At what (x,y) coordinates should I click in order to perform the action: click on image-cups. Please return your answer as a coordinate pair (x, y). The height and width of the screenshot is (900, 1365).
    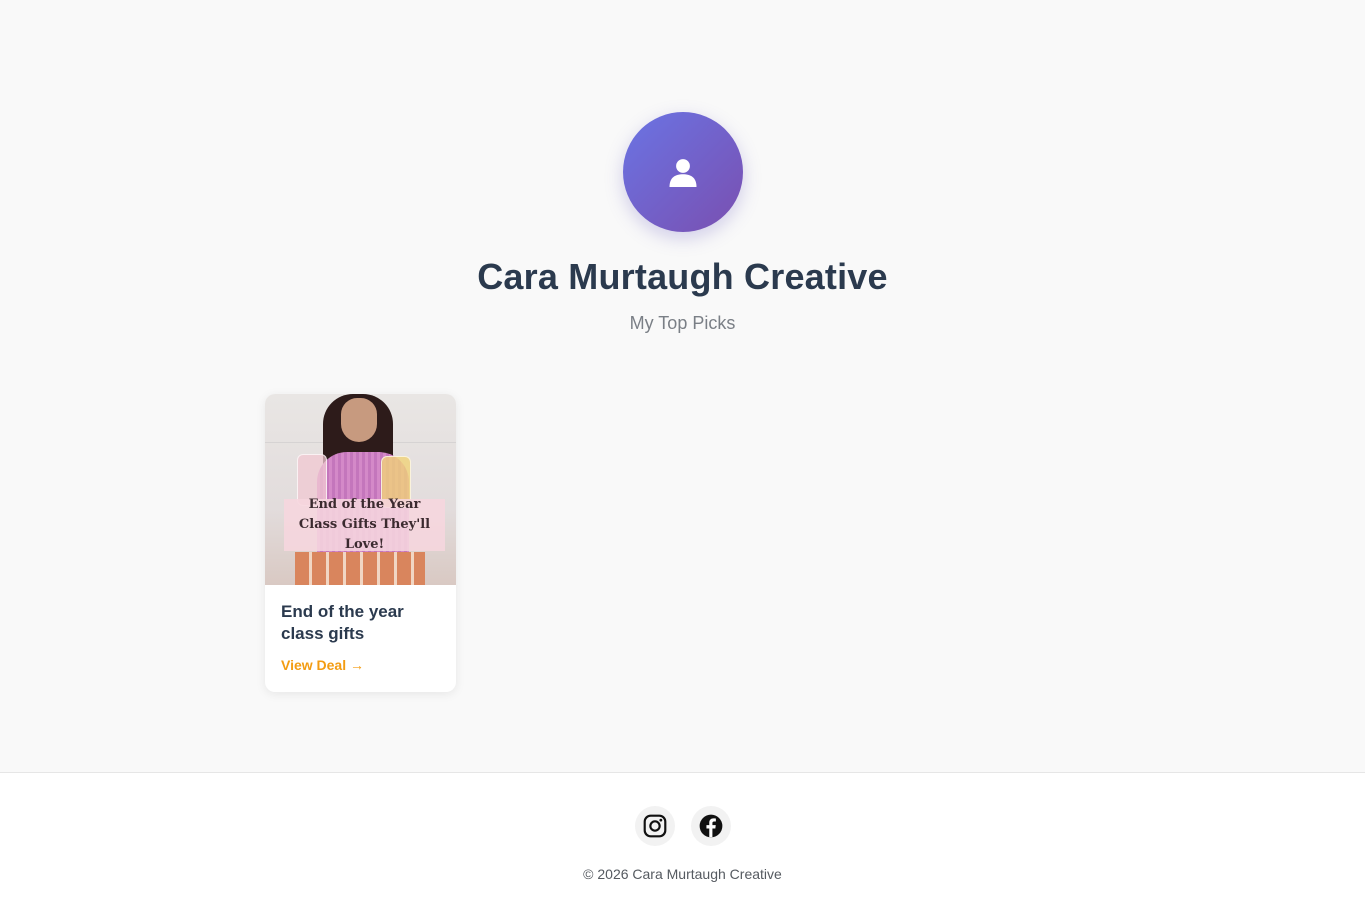
    Looking at the image, I should click on (360, 568).